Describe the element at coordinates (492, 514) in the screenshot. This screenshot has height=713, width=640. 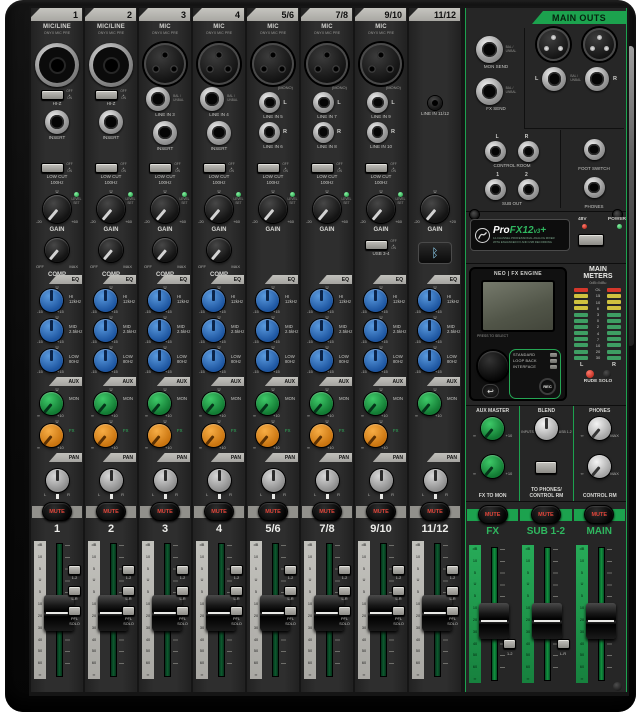
I see `fx-mute-button: MUTE` at that location.